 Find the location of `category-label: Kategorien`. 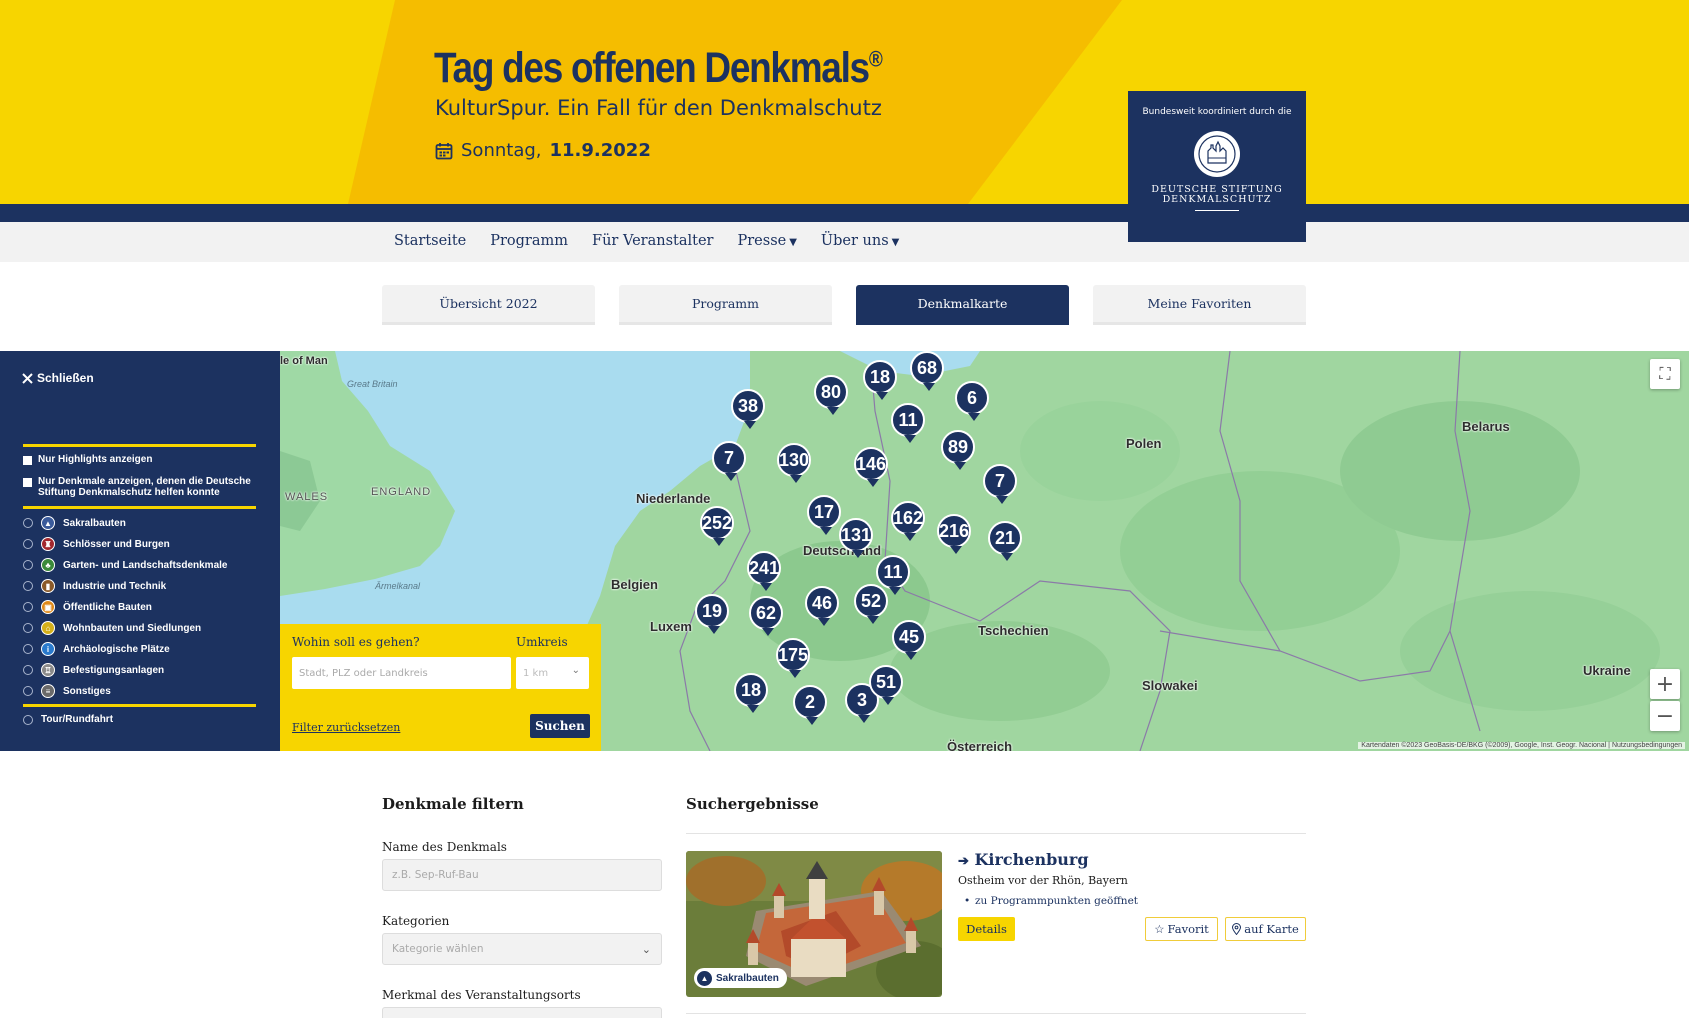

category-label: Kategorien is located at coordinates (416, 921).